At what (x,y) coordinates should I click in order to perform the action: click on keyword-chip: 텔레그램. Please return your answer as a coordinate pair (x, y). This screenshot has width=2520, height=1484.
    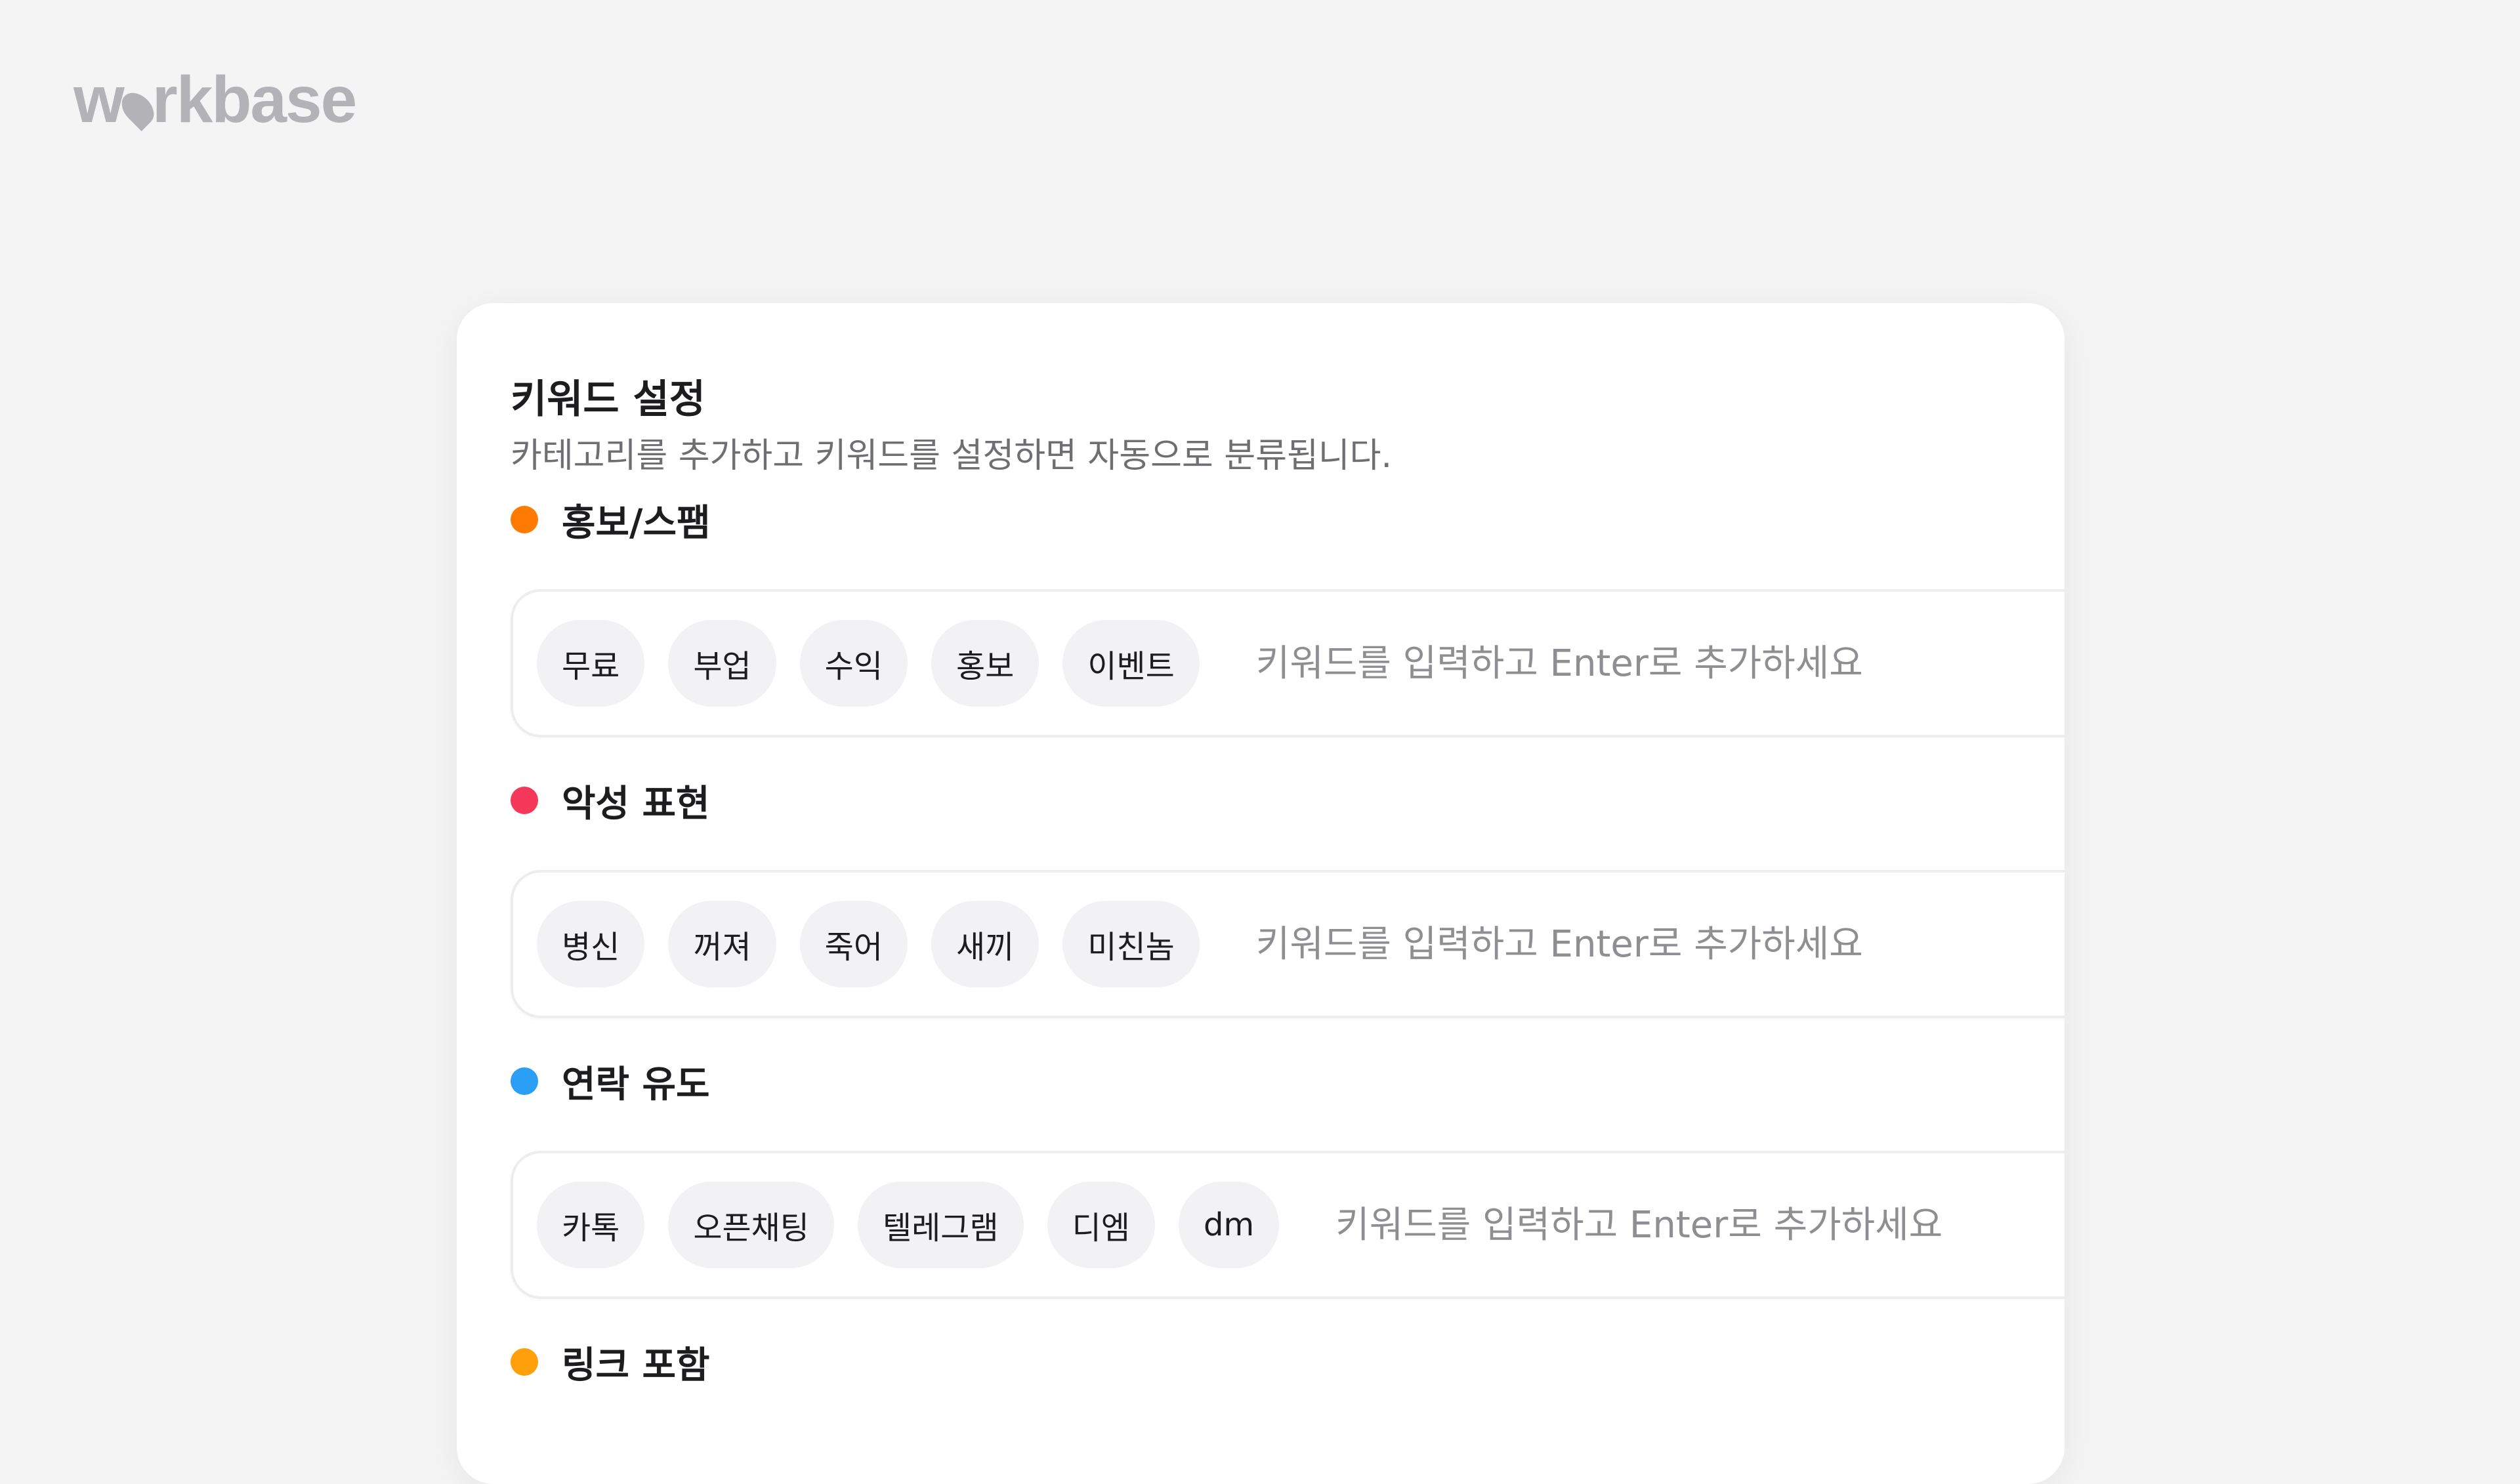
    Looking at the image, I should click on (940, 1225).